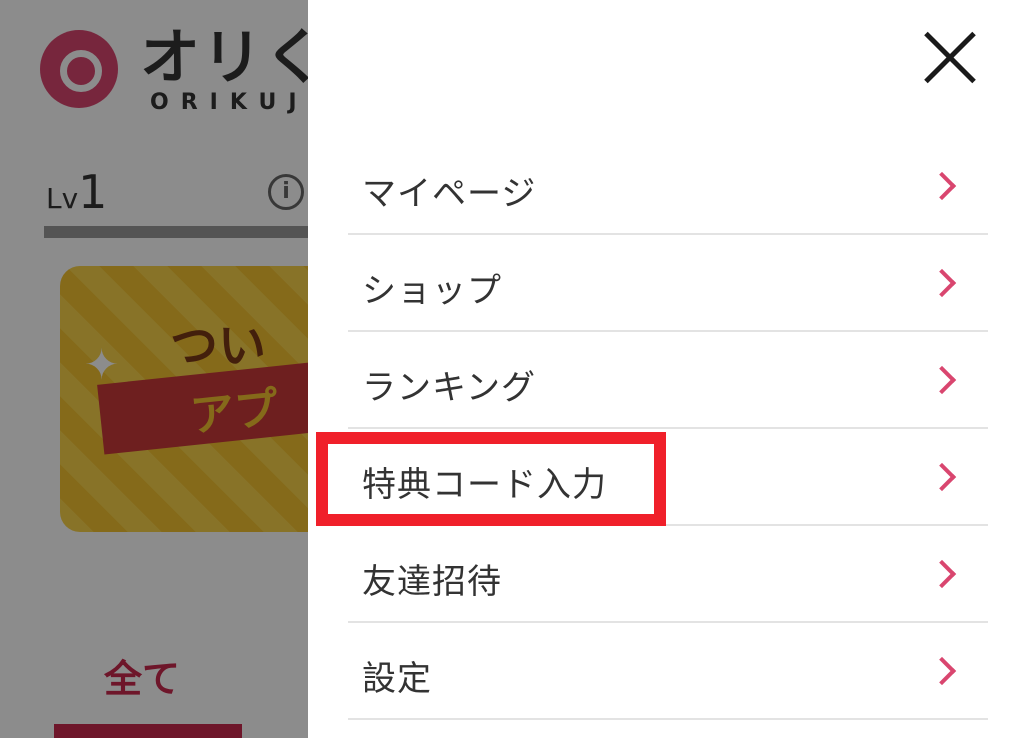 This screenshot has height=738, width=1024. I want to click on menu-item-mypage: マイページ, so click(668, 186).